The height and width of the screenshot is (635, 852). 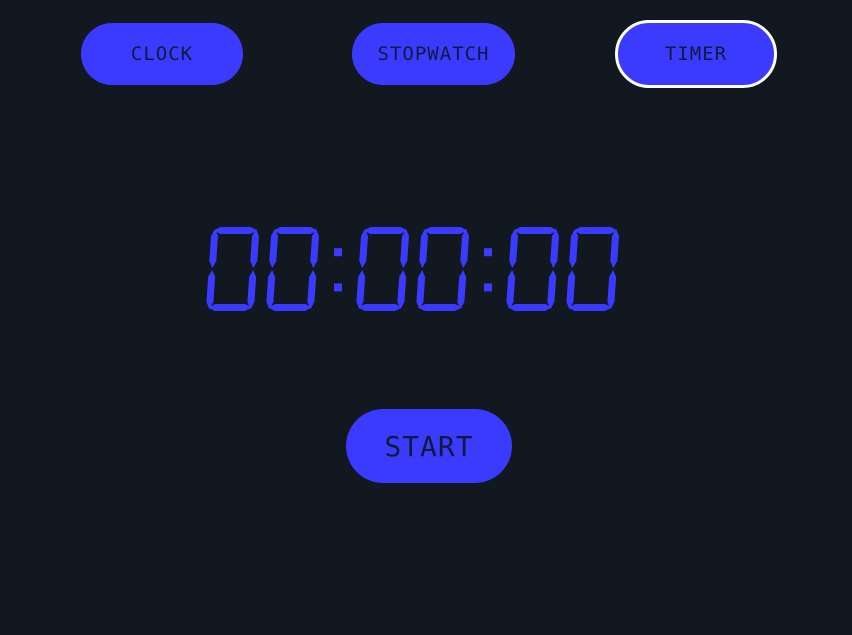 I want to click on tab-clock: CLOCK, so click(x=162, y=54).